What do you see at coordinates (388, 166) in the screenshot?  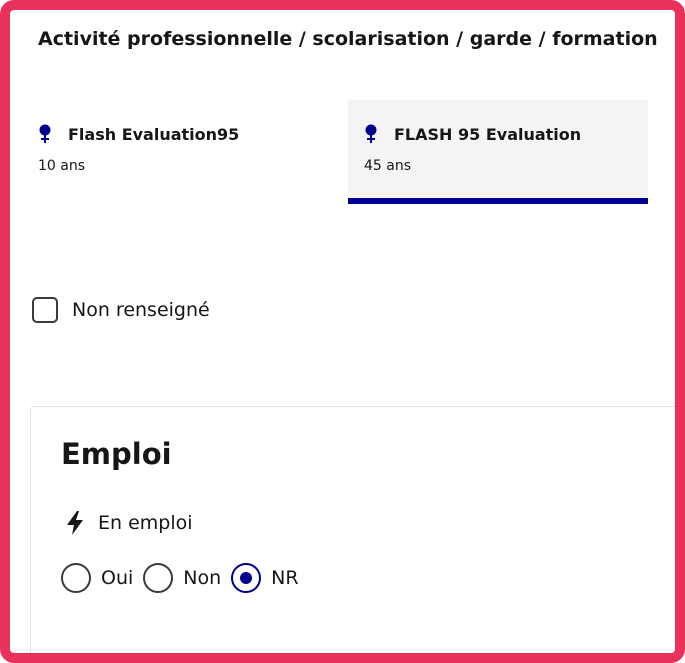 I see `tab-person-age: 45 ans` at bounding box center [388, 166].